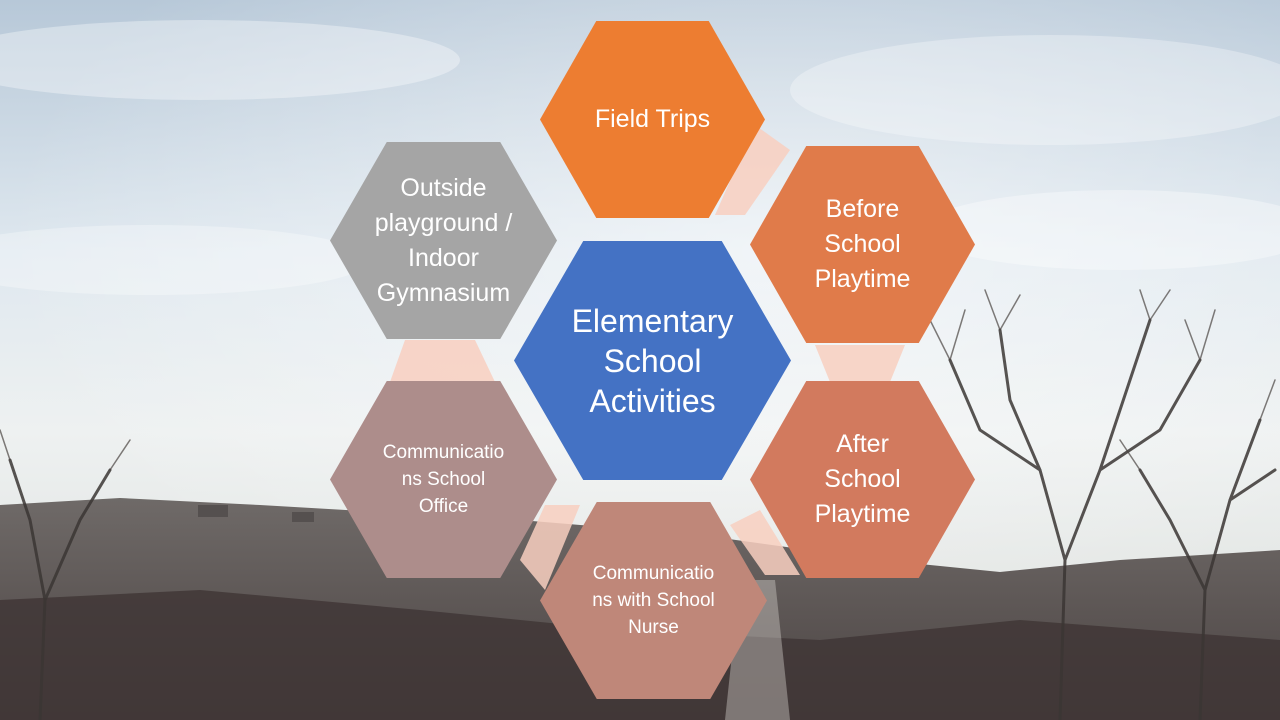  I want to click on connector-before-school-after-school, so click(860, 363).